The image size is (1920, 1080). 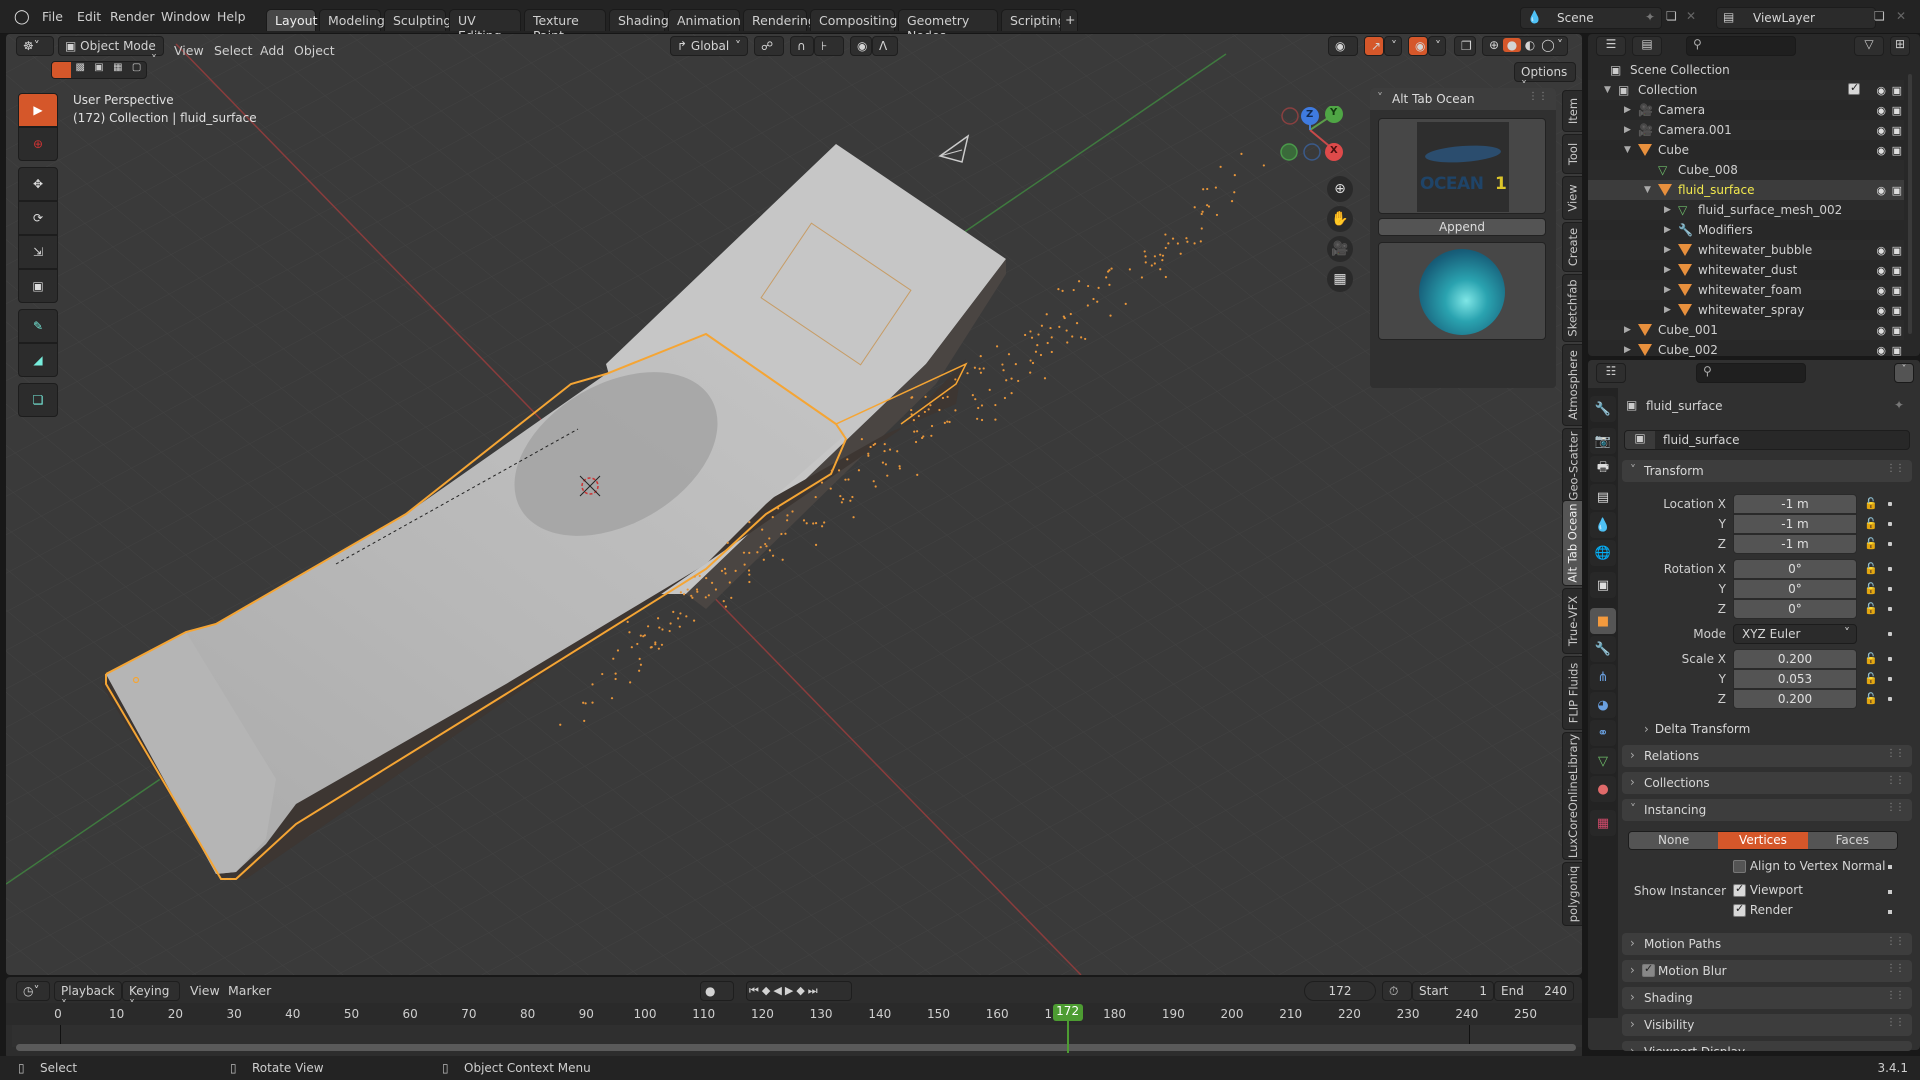 I want to click on editor-type-button: ☸˅, so click(x=35, y=46).